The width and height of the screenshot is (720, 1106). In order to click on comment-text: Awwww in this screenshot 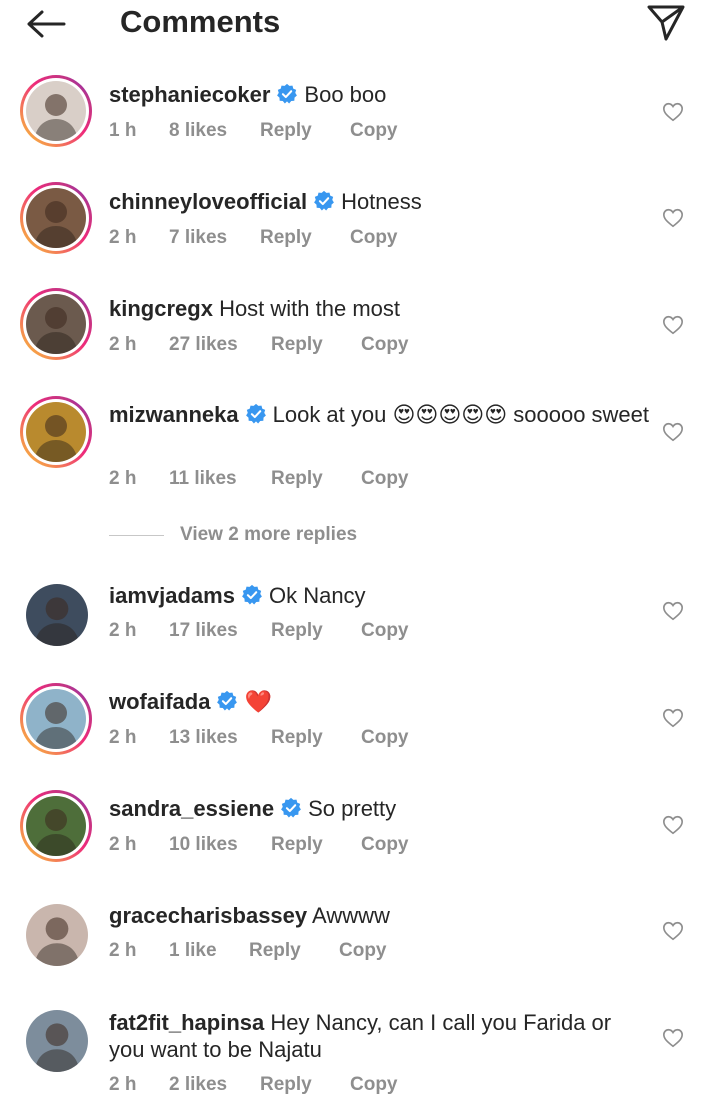, I will do `click(351, 915)`.